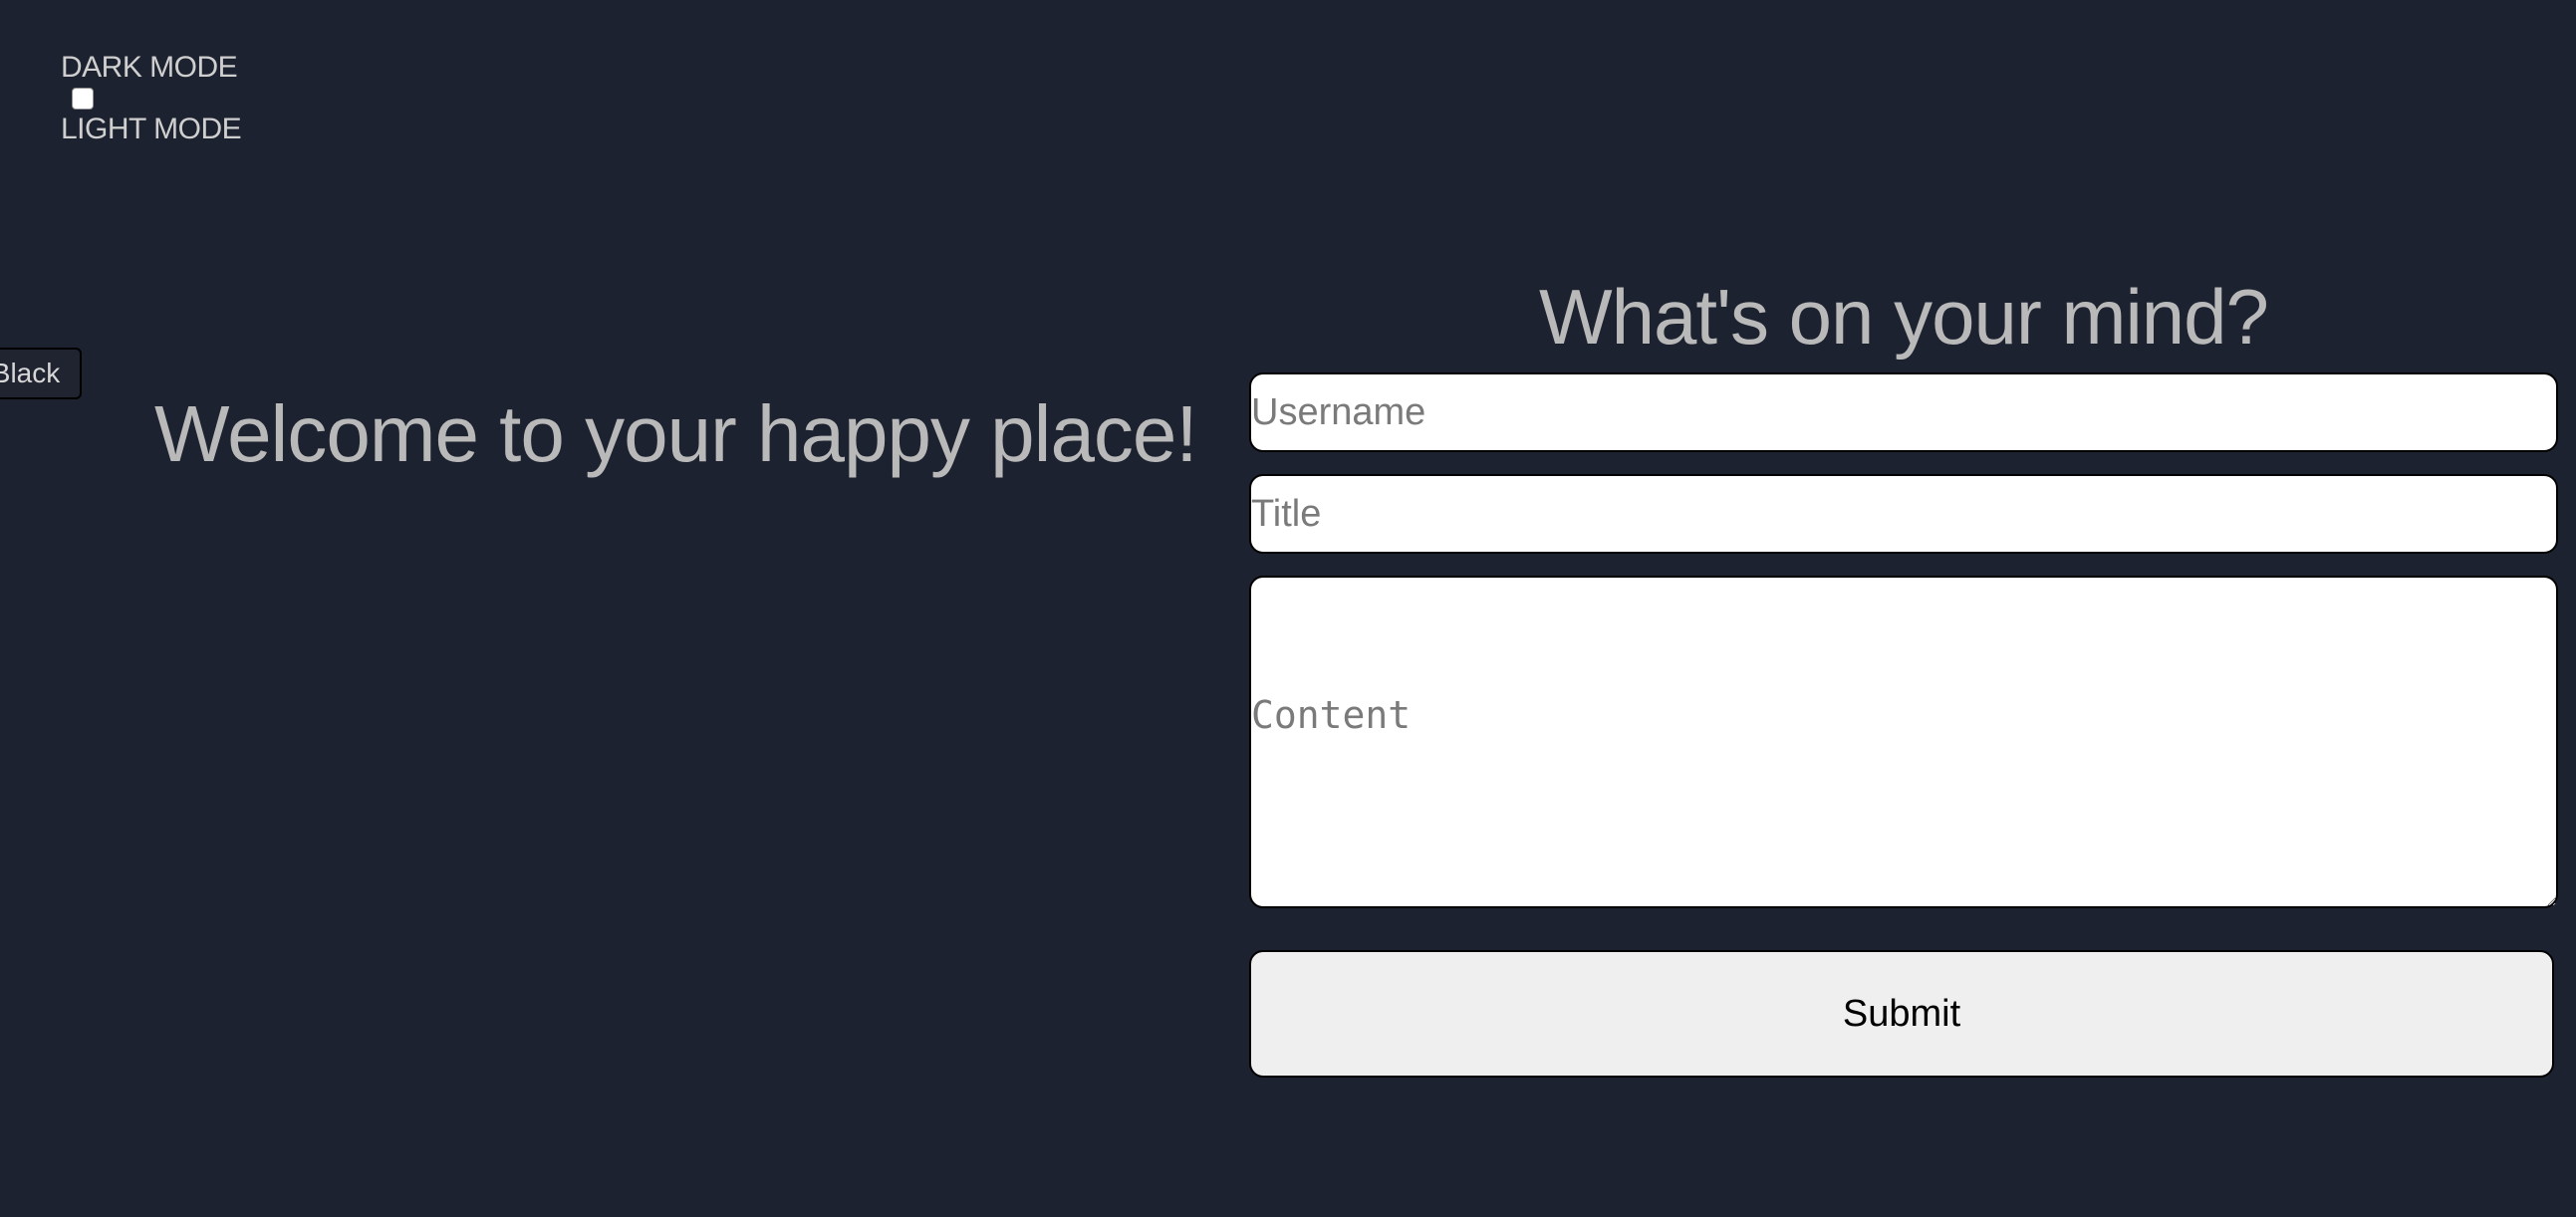  What do you see at coordinates (151, 129) in the screenshot?
I see `light-mode-label: LIGHT MODE` at bounding box center [151, 129].